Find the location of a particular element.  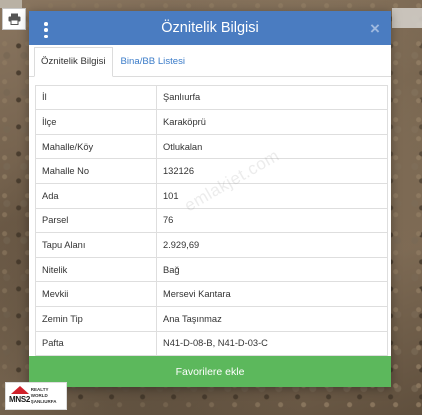

attribute-value: 76 is located at coordinates (272, 220).